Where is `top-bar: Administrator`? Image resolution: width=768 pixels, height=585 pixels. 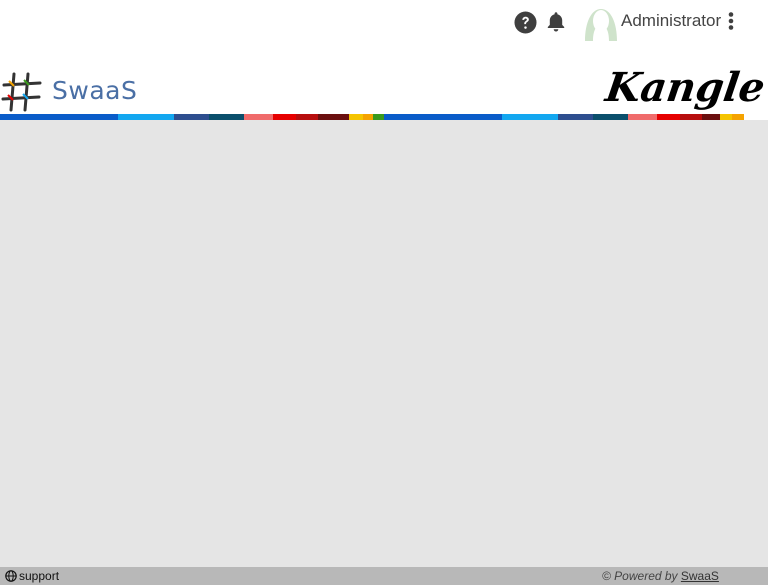
top-bar: Administrator is located at coordinates (384, 30).